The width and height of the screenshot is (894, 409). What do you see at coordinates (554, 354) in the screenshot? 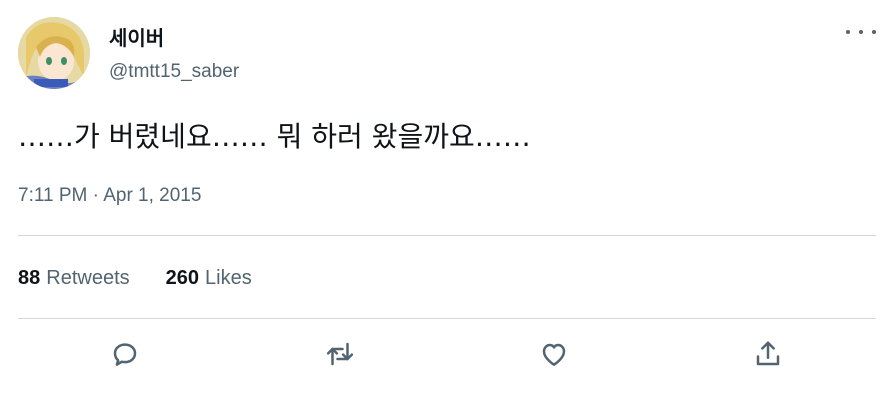
I see `like-icon` at bounding box center [554, 354].